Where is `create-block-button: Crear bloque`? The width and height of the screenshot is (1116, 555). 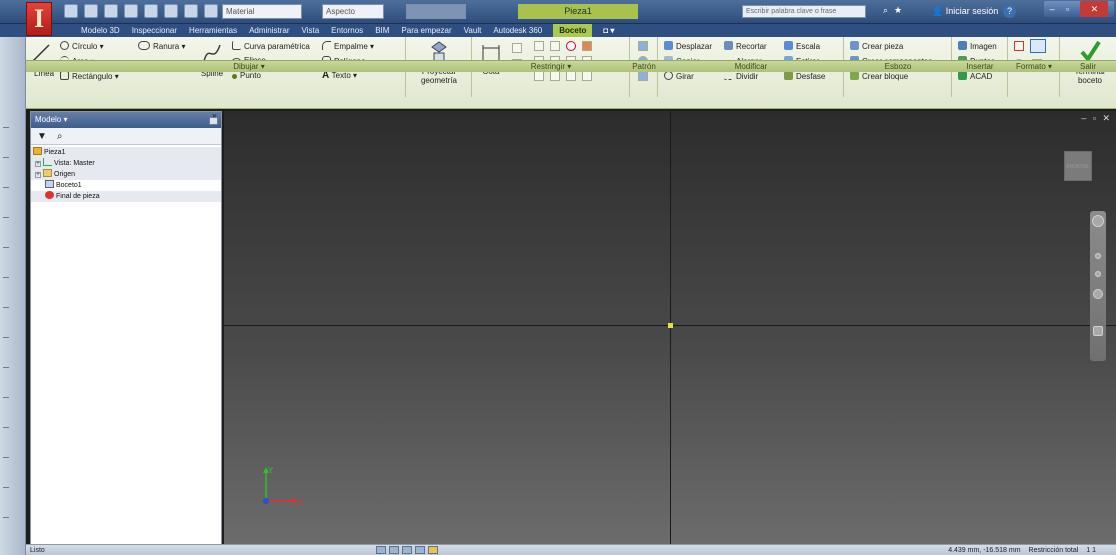
create-block-button: Crear bloque is located at coordinates (879, 76).